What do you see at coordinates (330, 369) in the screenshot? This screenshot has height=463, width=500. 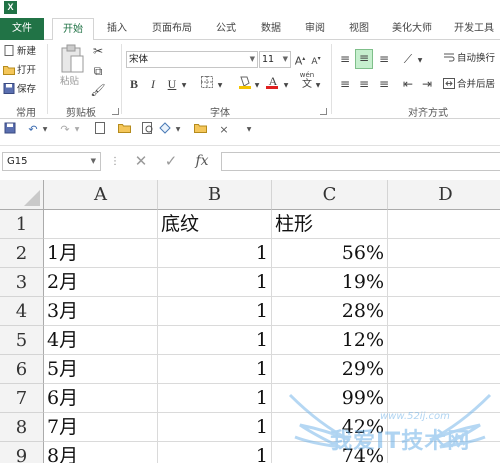 I see `cell-c6: 29%` at bounding box center [330, 369].